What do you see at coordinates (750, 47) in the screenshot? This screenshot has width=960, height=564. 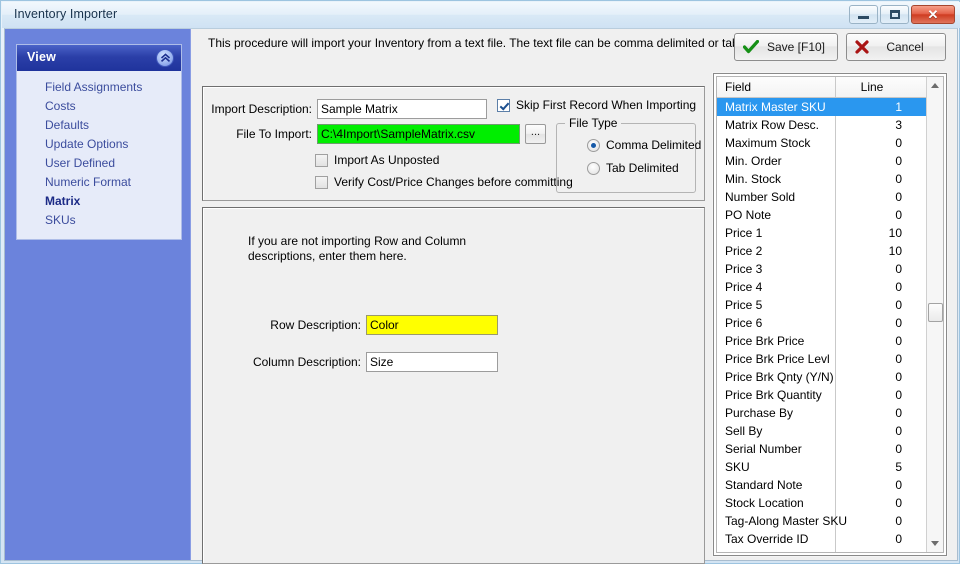 I see `checkmark-icon` at bounding box center [750, 47].